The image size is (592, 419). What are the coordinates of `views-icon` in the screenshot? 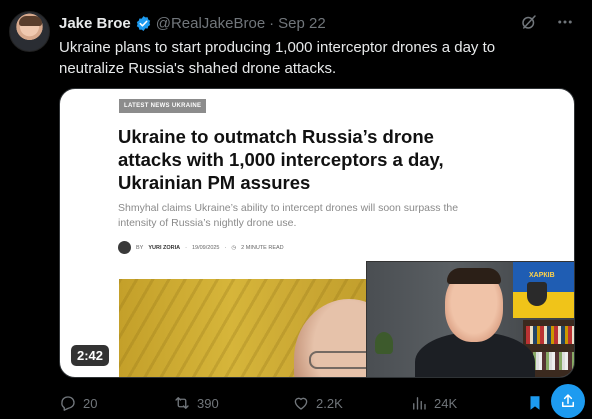 It's located at (419, 403).